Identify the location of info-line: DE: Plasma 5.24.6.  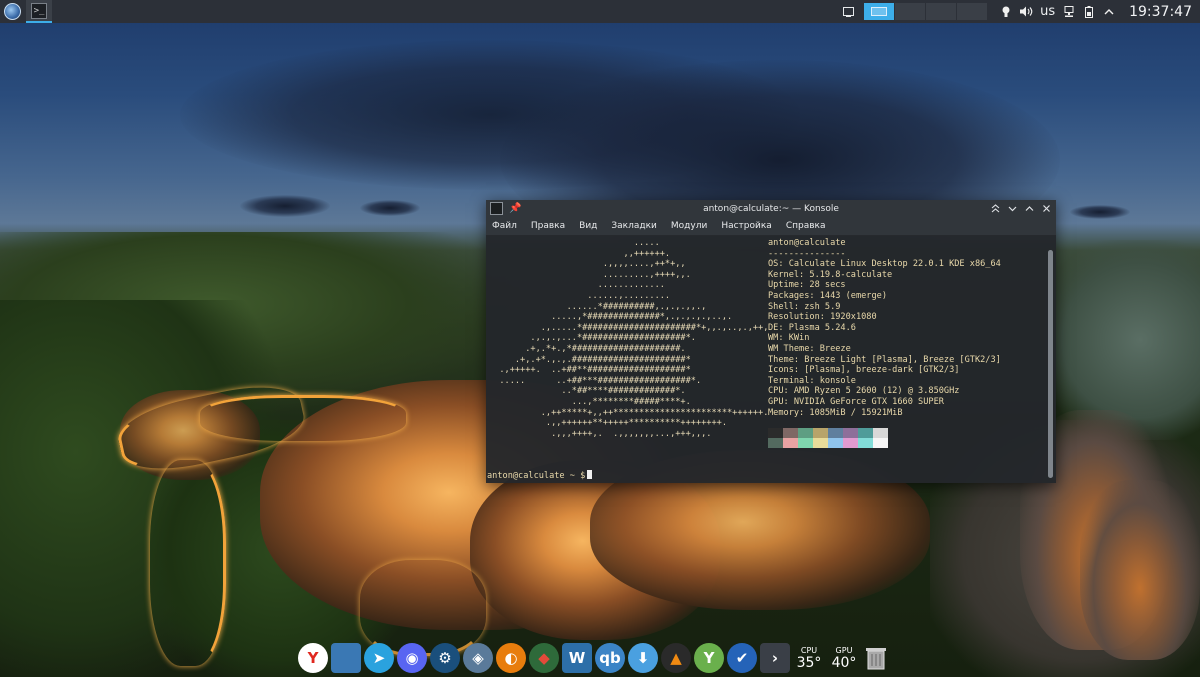
(812, 327).